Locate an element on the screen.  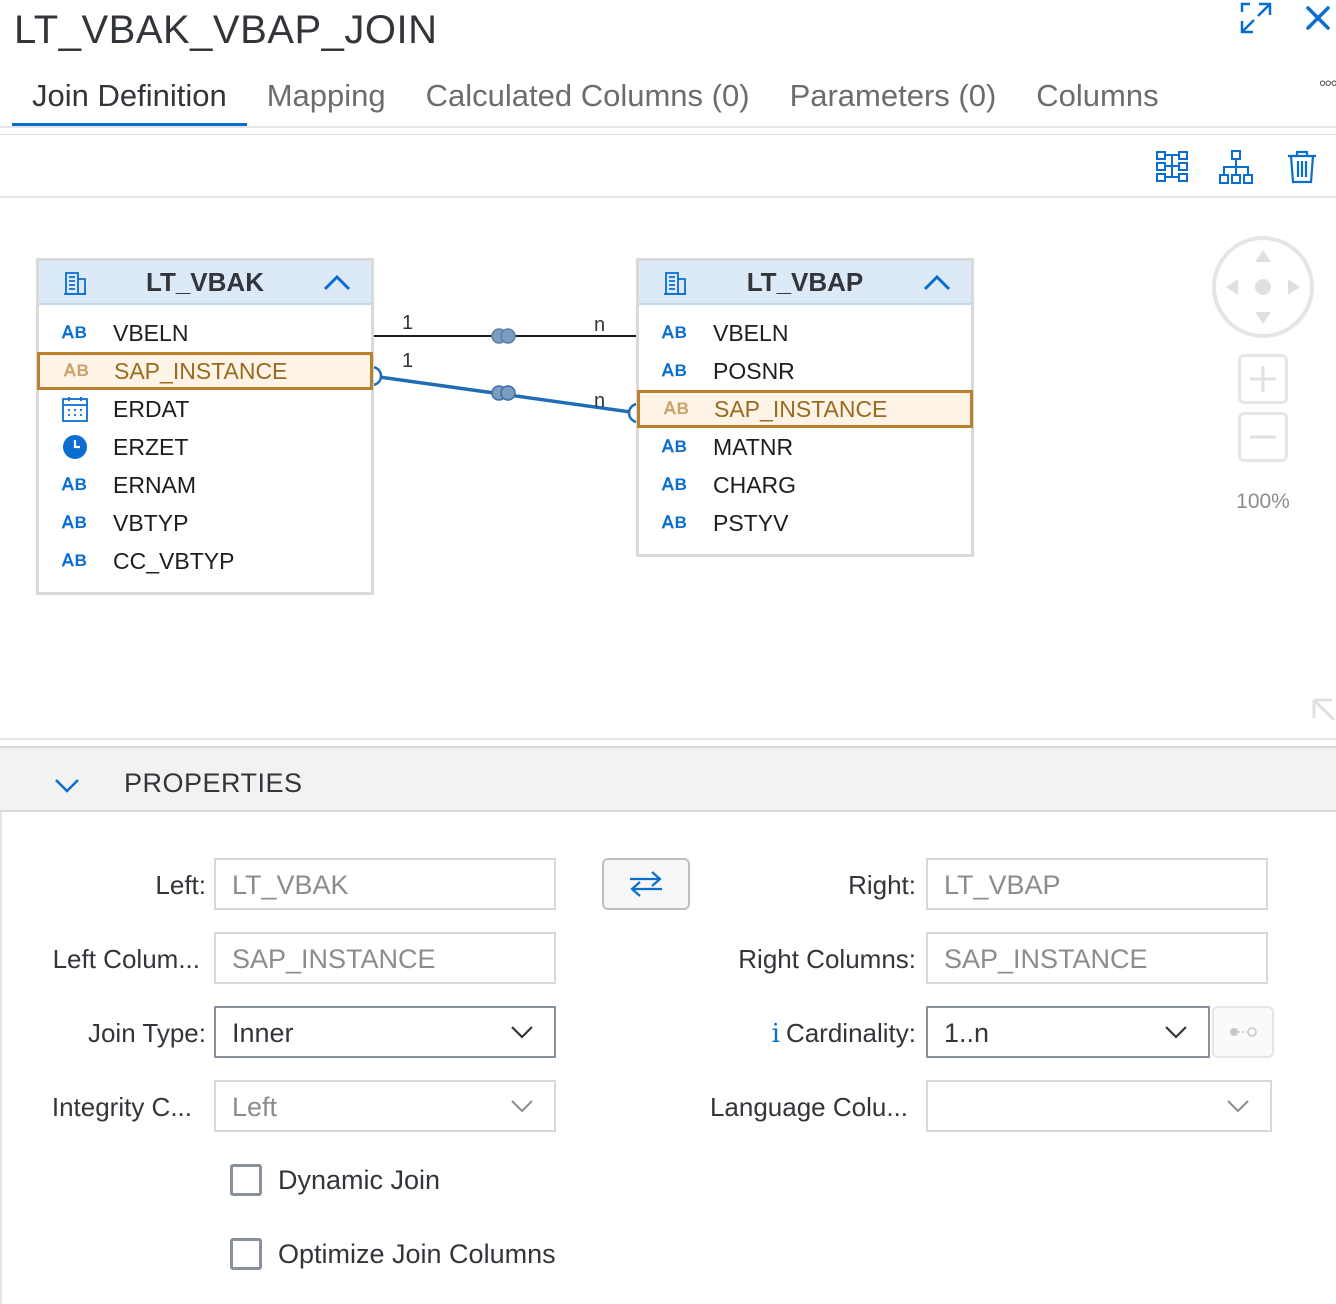
column-row-ernam: ꓮB ERNAM is located at coordinates (205, 485).